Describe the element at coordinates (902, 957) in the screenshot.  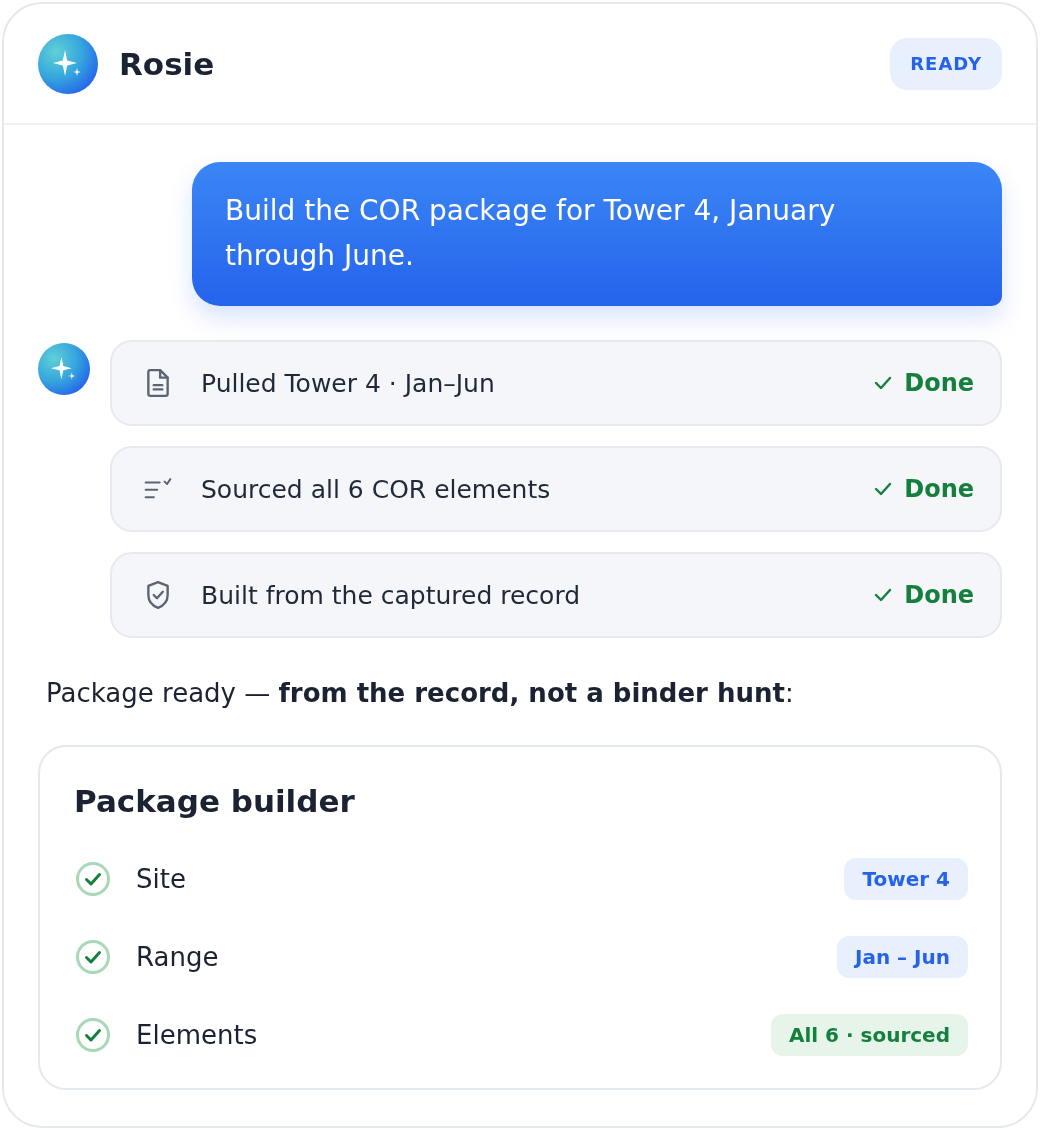
I see `value-tag: Jan – Jun` at that location.